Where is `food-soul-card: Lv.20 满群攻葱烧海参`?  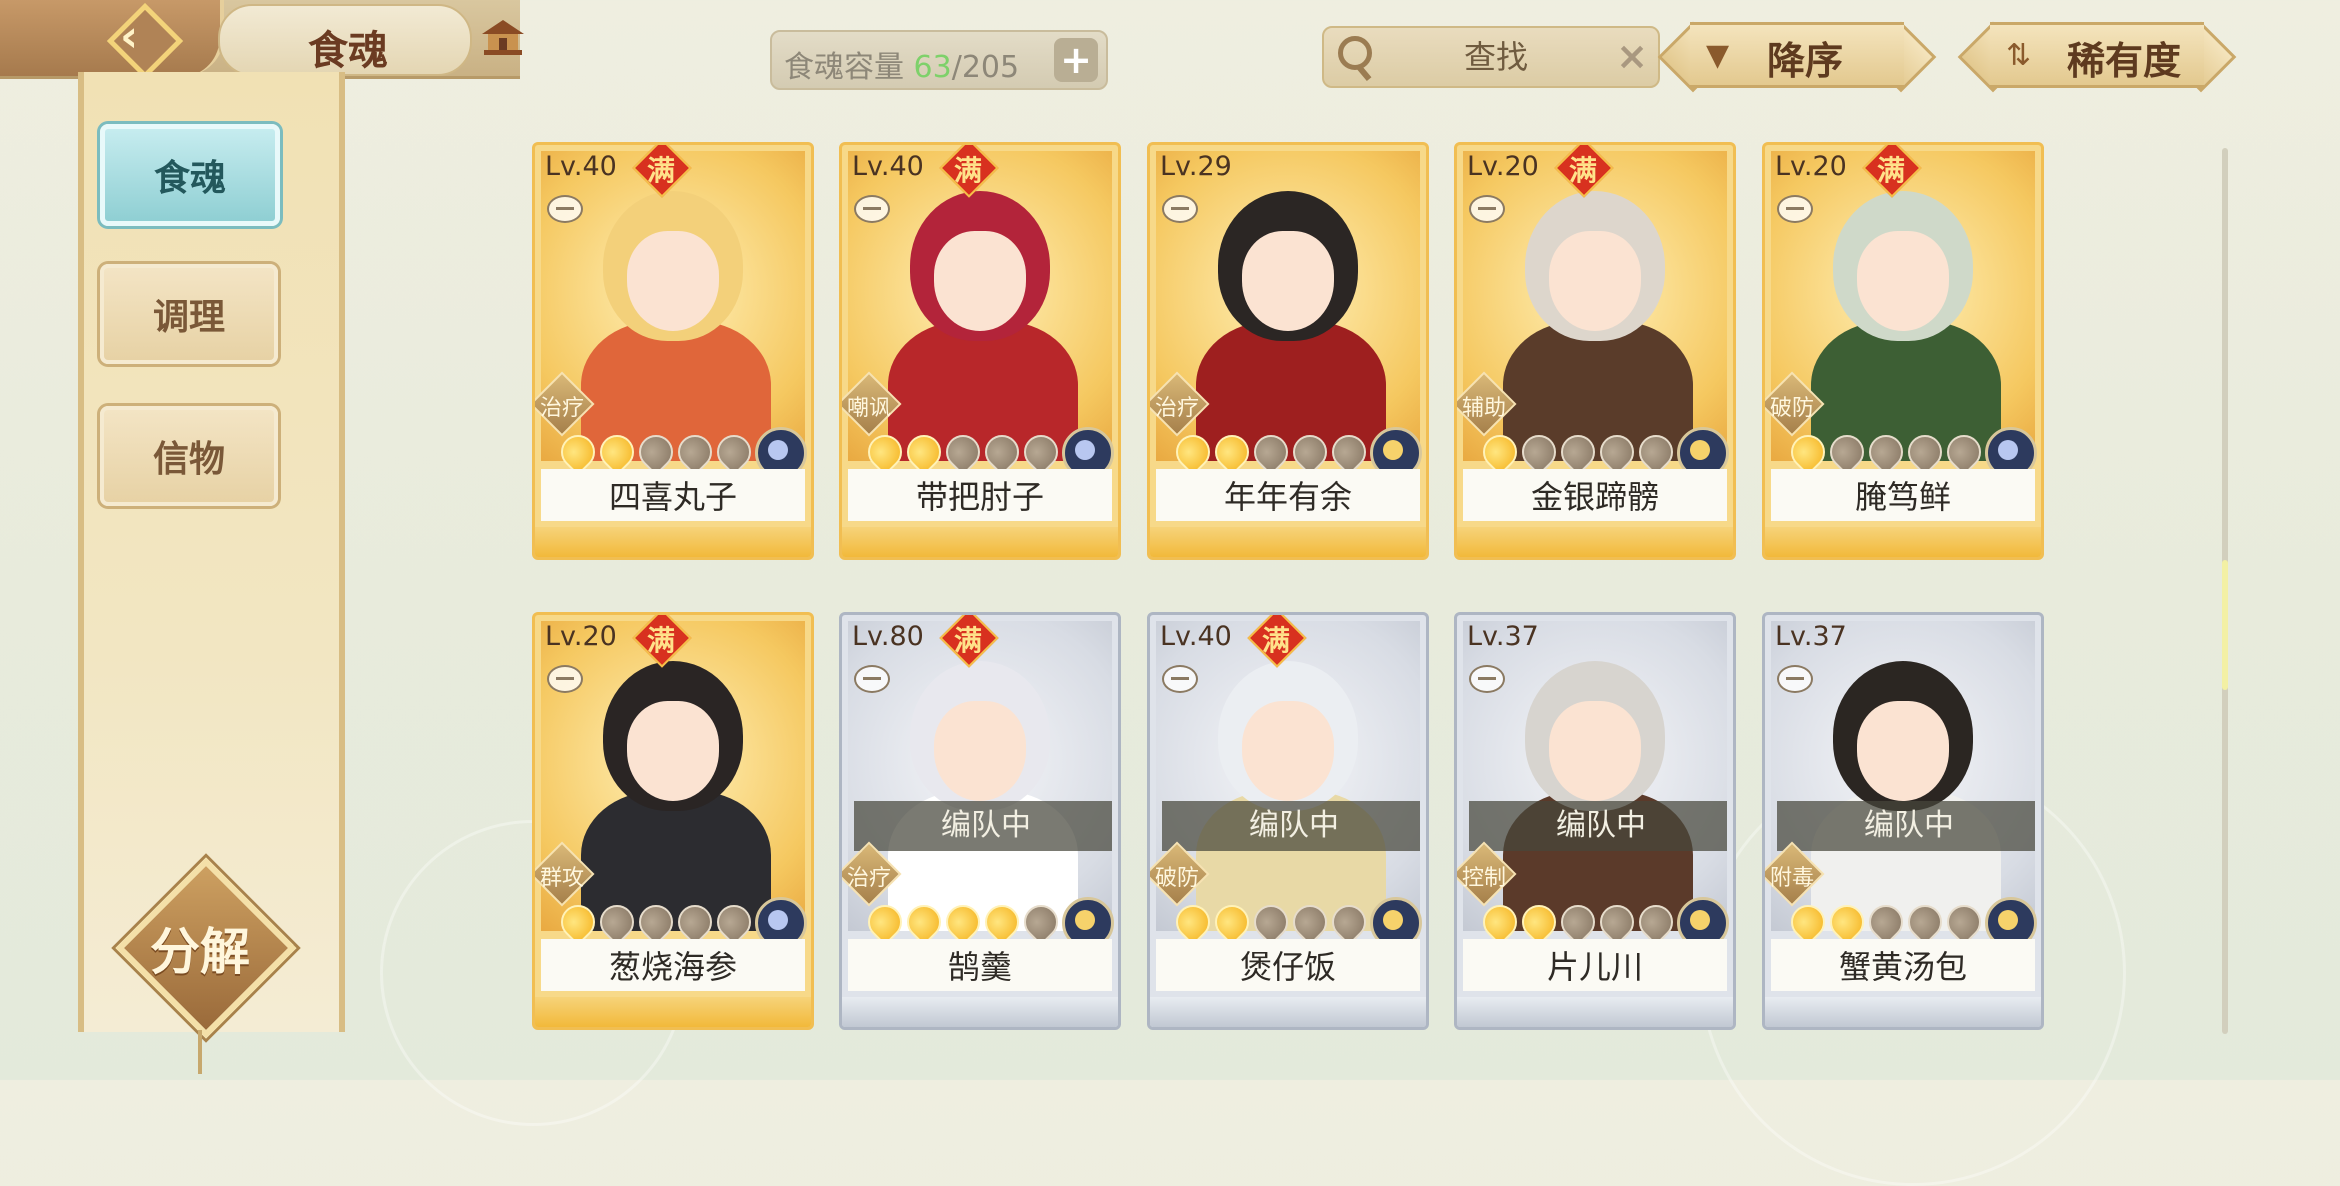
food-soul-card: Lv.20 满群攻葱烧海参 is located at coordinates (673, 821).